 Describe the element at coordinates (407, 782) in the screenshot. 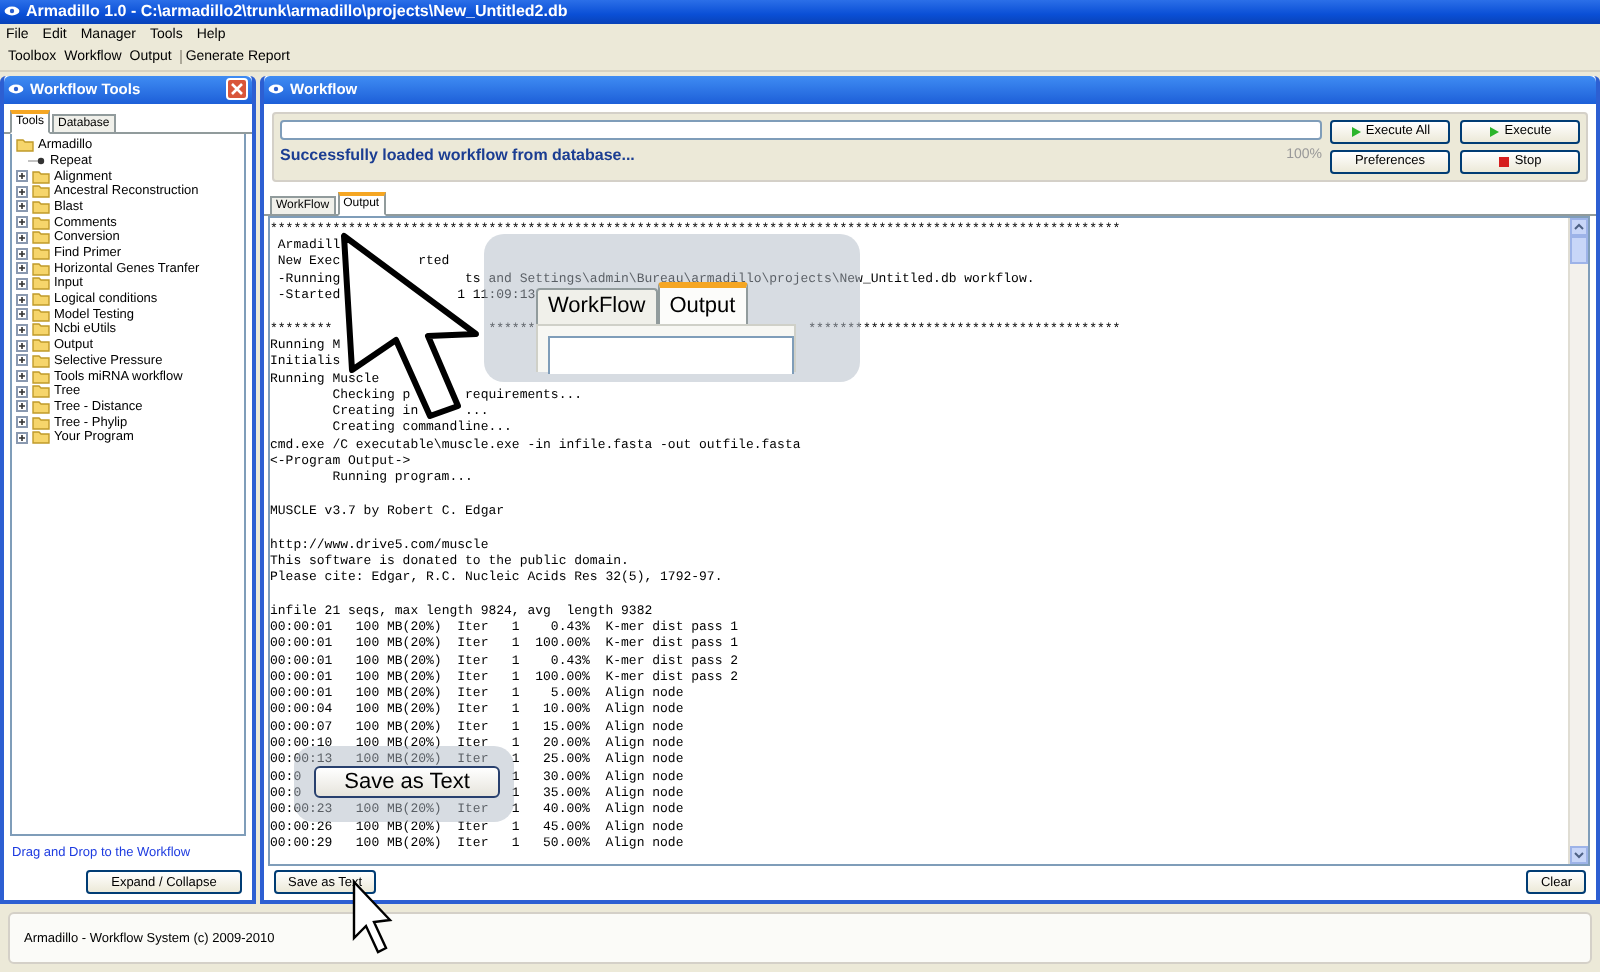

I see `magnified-button: Save as Text` at that location.